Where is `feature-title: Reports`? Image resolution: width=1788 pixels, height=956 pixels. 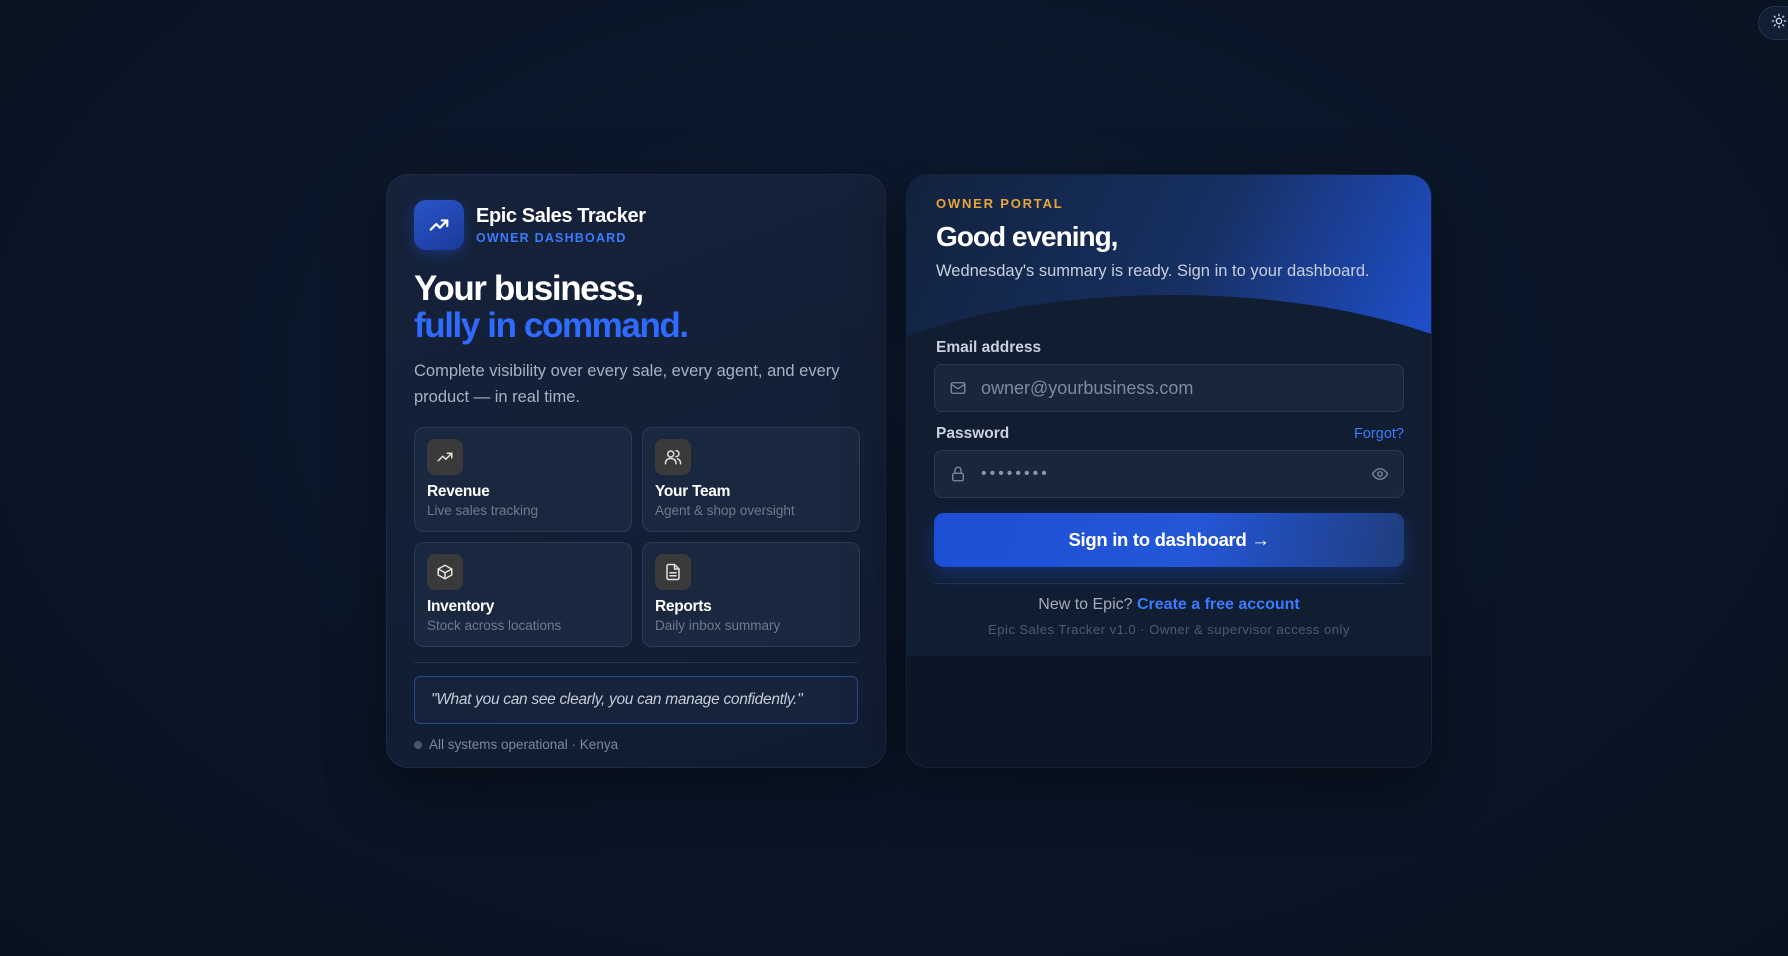
feature-title: Reports is located at coordinates (683, 606).